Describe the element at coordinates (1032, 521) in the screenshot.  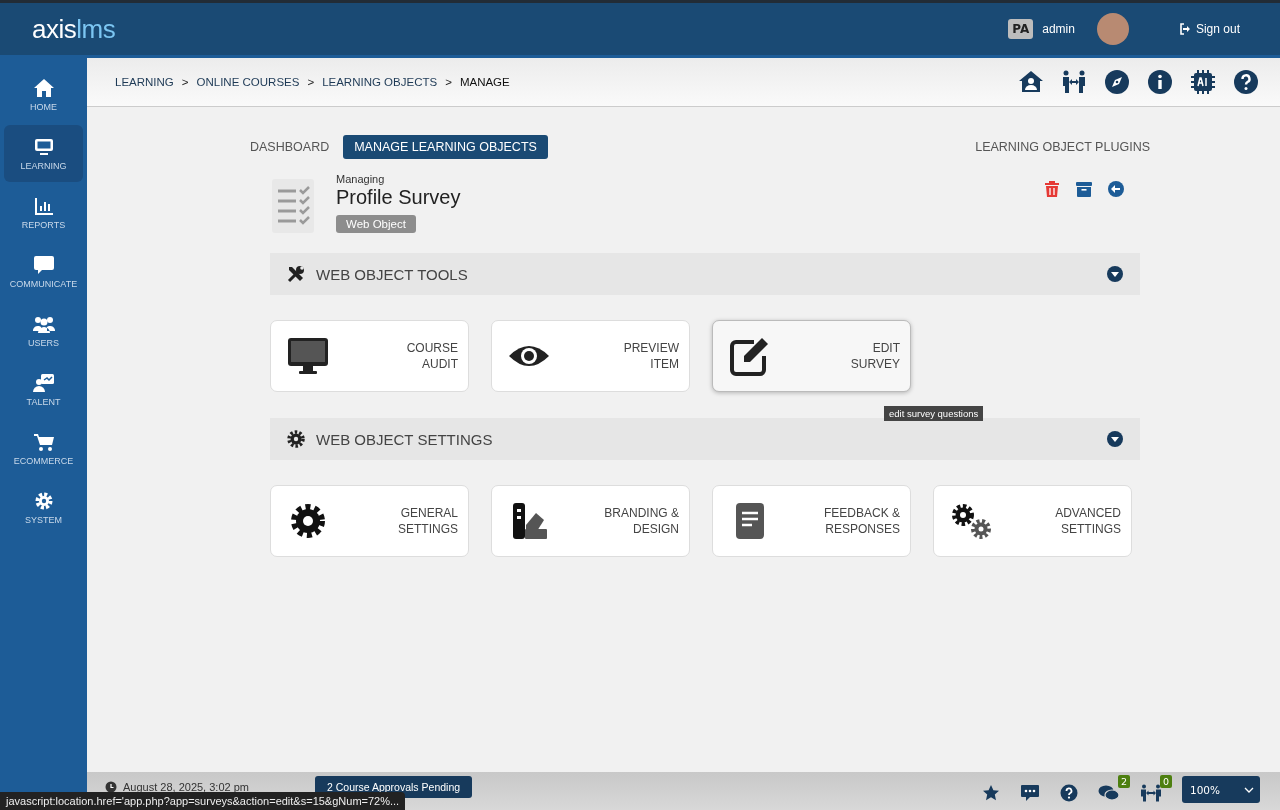
I see `tool-card: ADVANCED SETTINGS` at that location.